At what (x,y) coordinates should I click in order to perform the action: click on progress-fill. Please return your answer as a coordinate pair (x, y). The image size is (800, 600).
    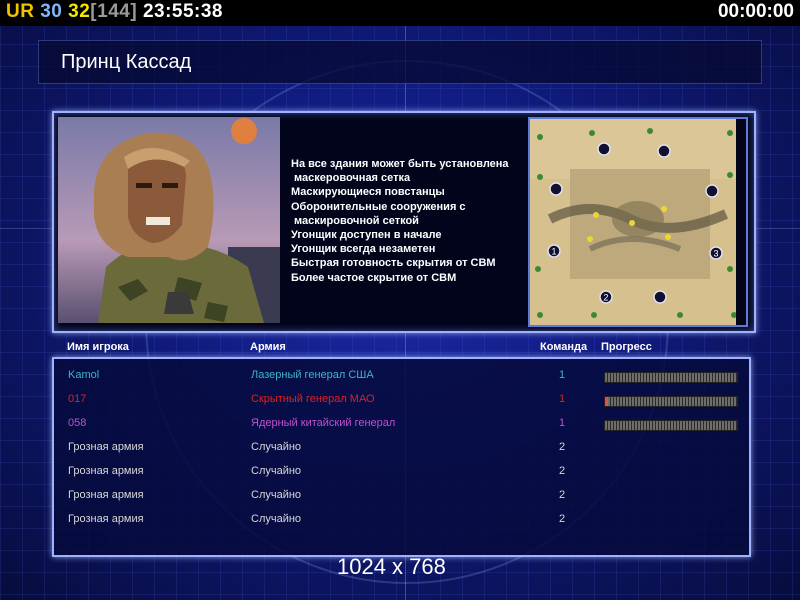
    Looking at the image, I should click on (606, 401).